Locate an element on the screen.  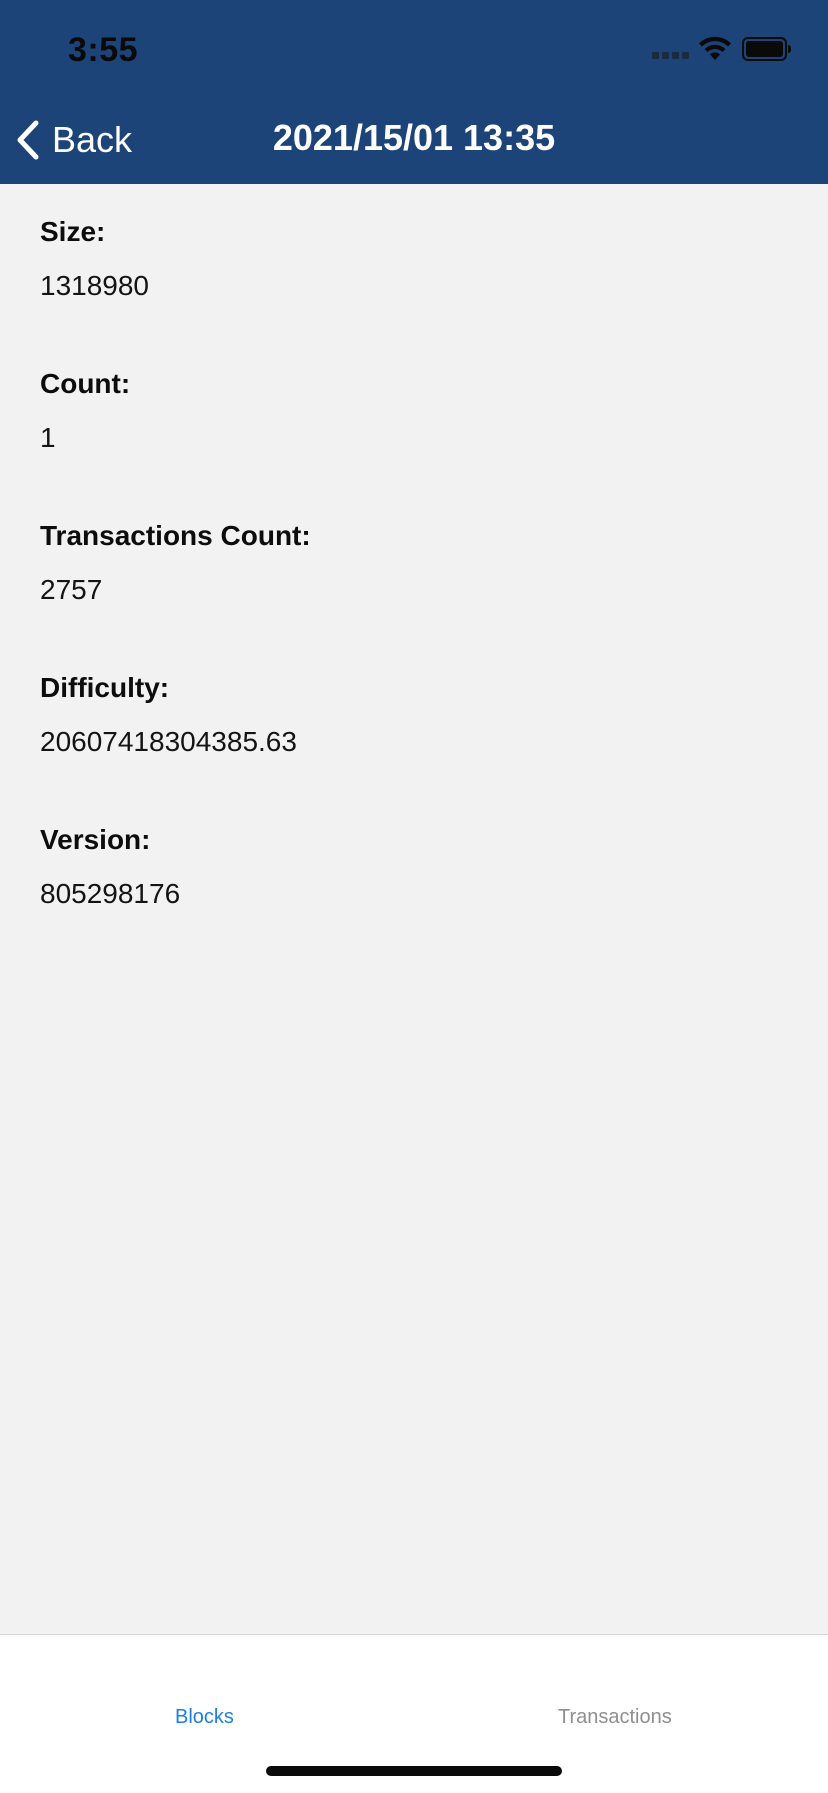
count-value: 1 is located at coordinates (48, 437).